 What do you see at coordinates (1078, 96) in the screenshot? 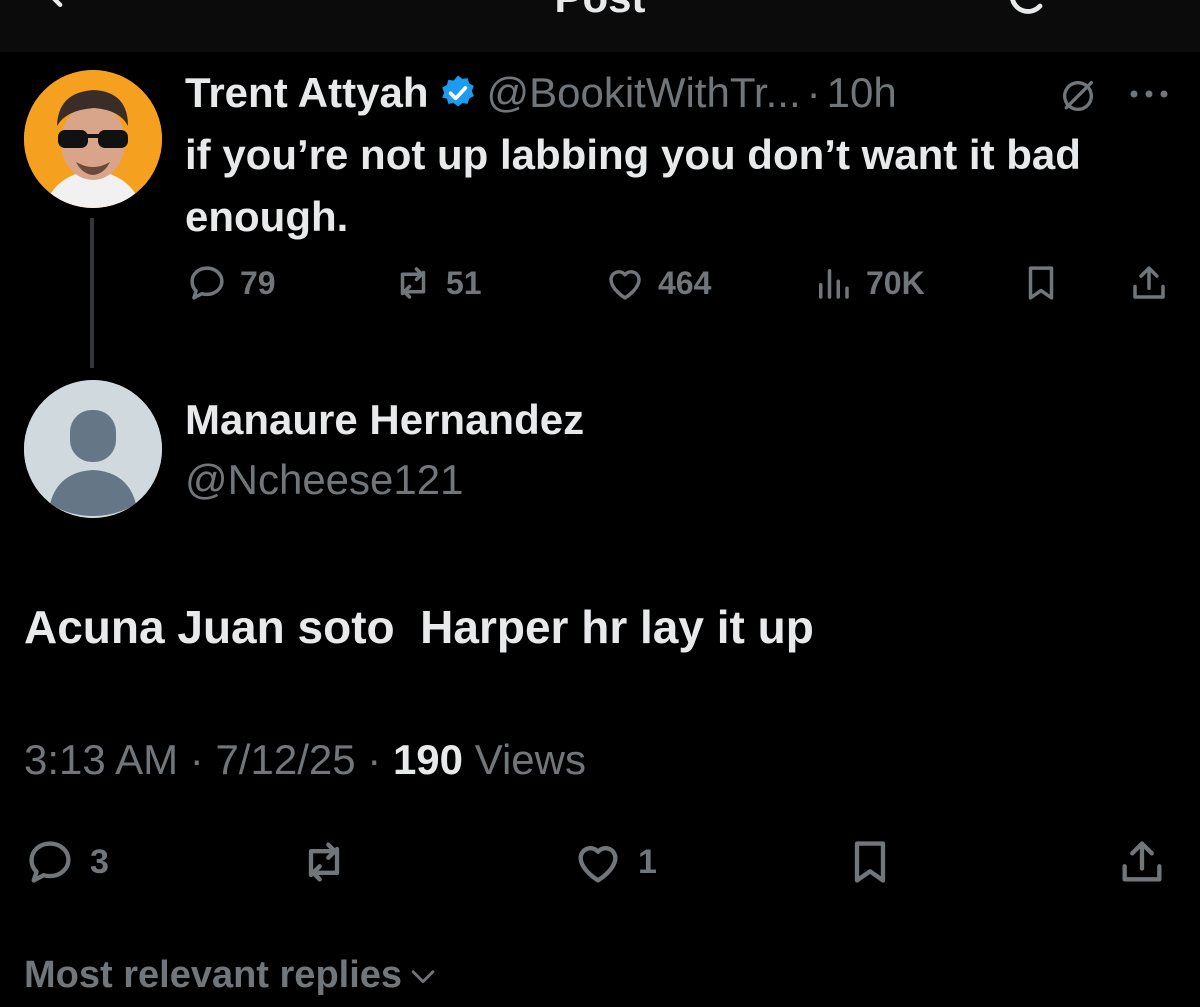
I see `grok-icon` at bounding box center [1078, 96].